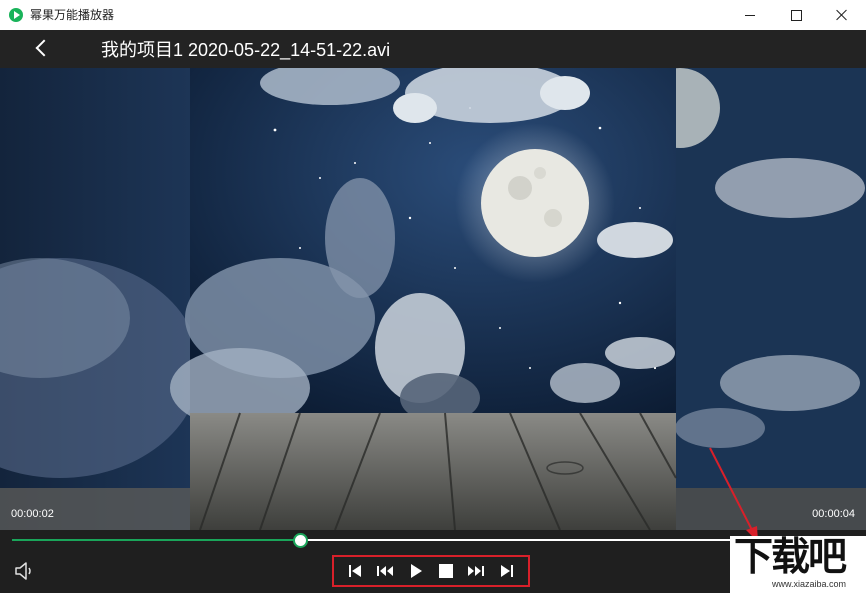 The image size is (866, 593). What do you see at coordinates (246, 50) in the screenshot?
I see `file-title: 我的项目1 2020-05-22_14-51-22.avi` at bounding box center [246, 50].